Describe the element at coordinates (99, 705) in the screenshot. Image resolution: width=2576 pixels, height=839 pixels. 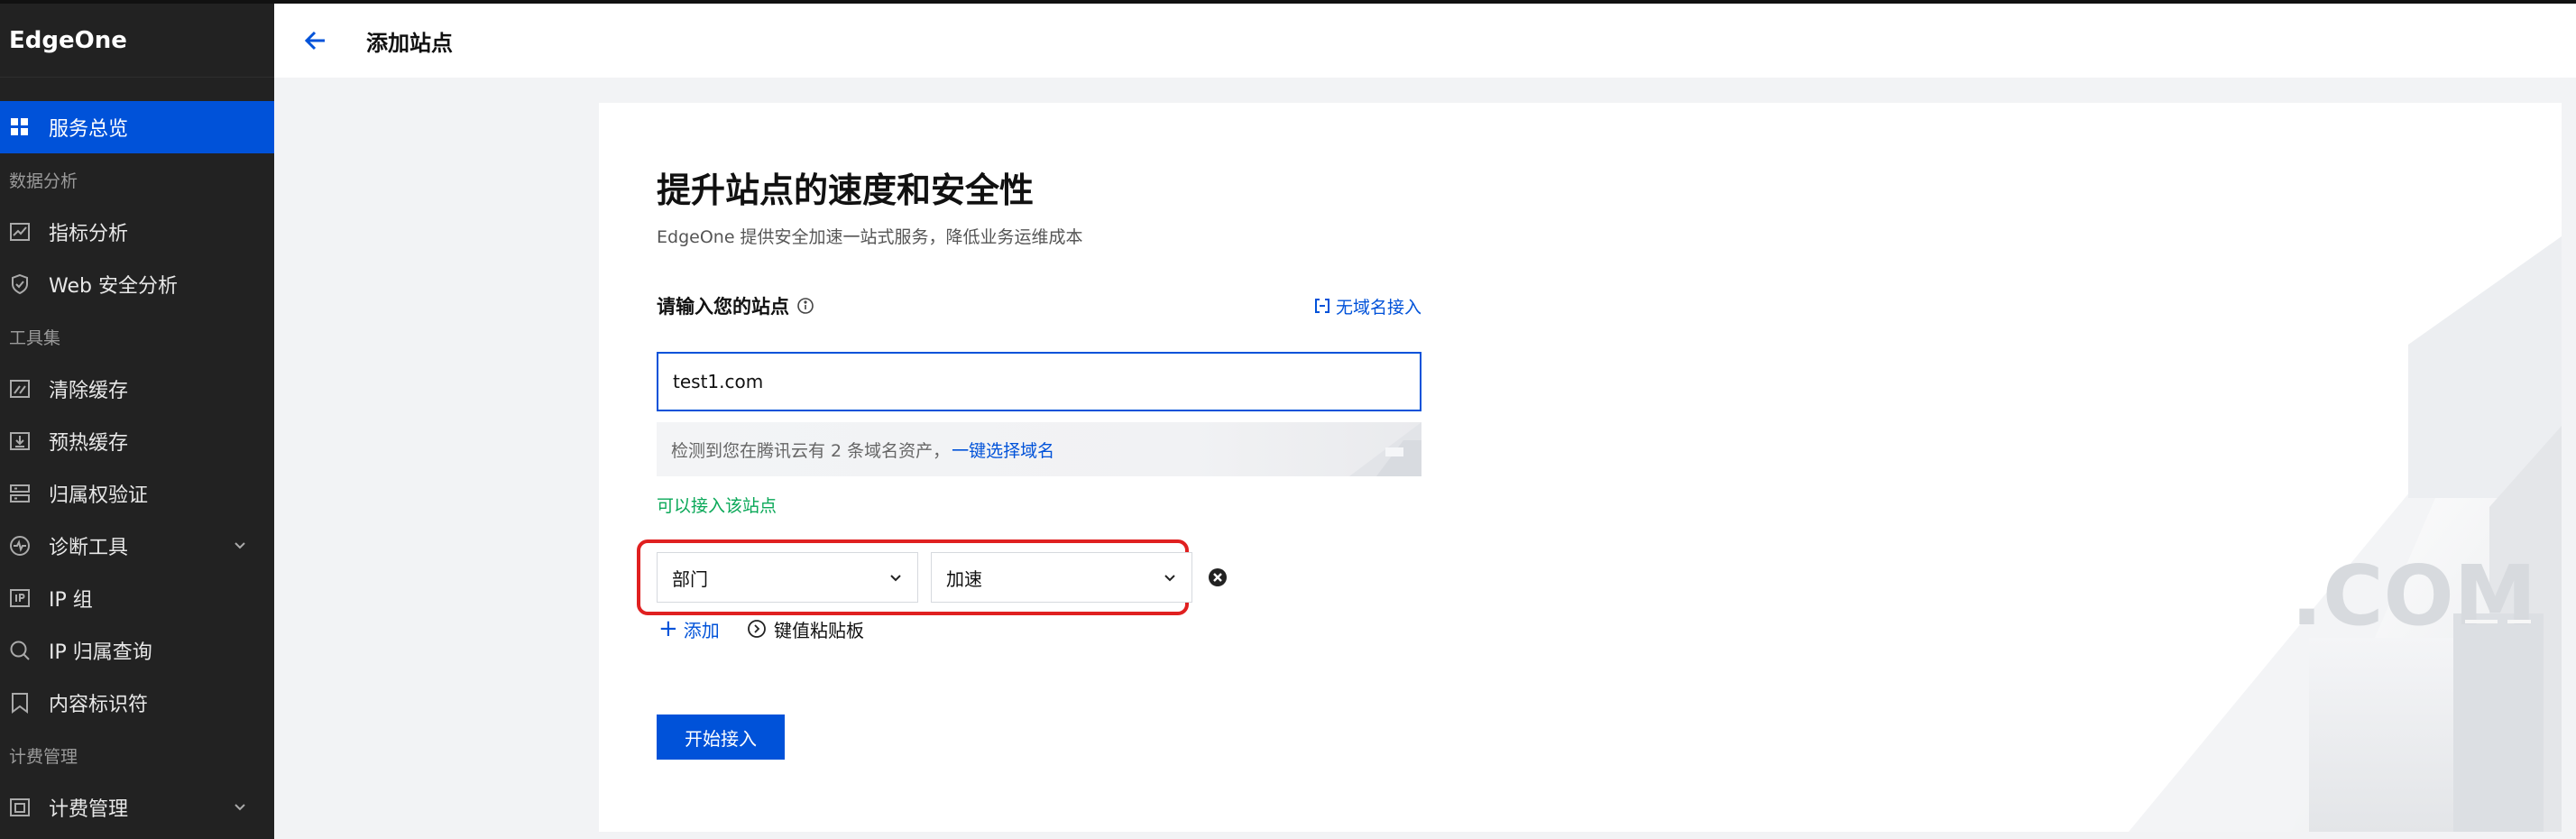
I see `sidebar-item-label: 内容标识符` at that location.